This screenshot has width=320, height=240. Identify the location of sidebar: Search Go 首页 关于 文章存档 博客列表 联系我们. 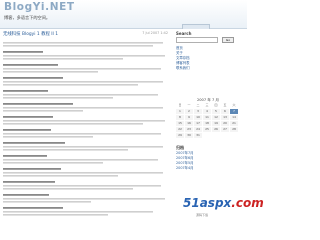
(210, 51).